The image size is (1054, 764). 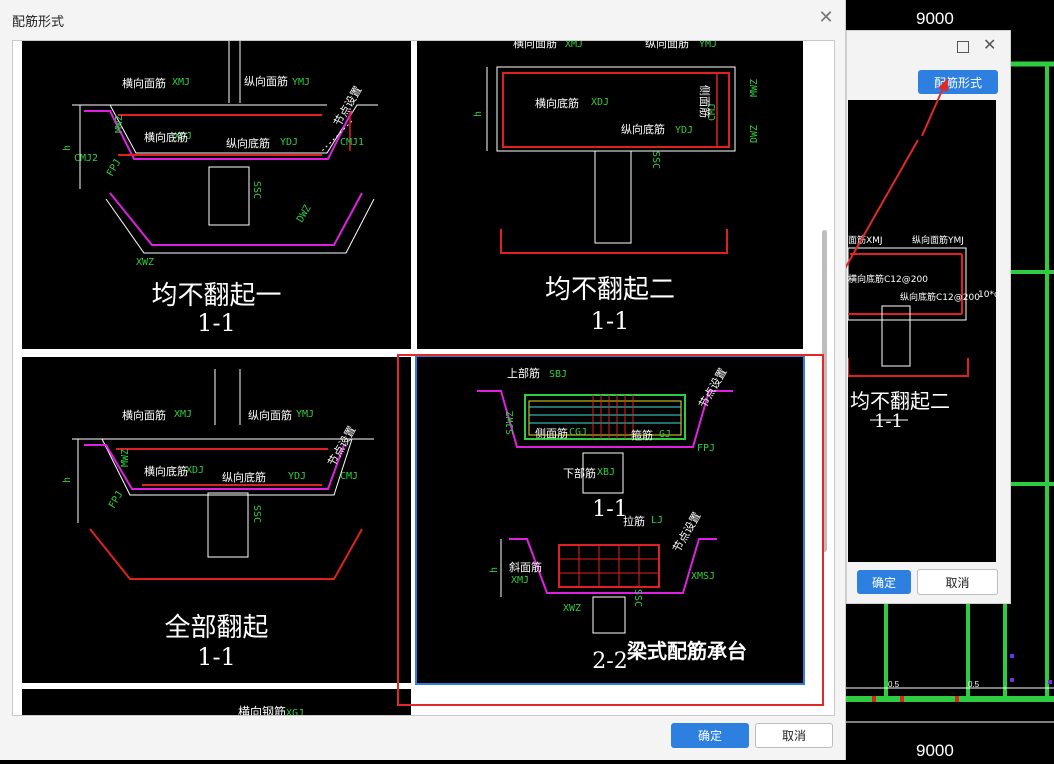 What do you see at coordinates (216, 702) in the screenshot?
I see `pattern-tile-5: 横向钢筋XGJ` at bounding box center [216, 702].